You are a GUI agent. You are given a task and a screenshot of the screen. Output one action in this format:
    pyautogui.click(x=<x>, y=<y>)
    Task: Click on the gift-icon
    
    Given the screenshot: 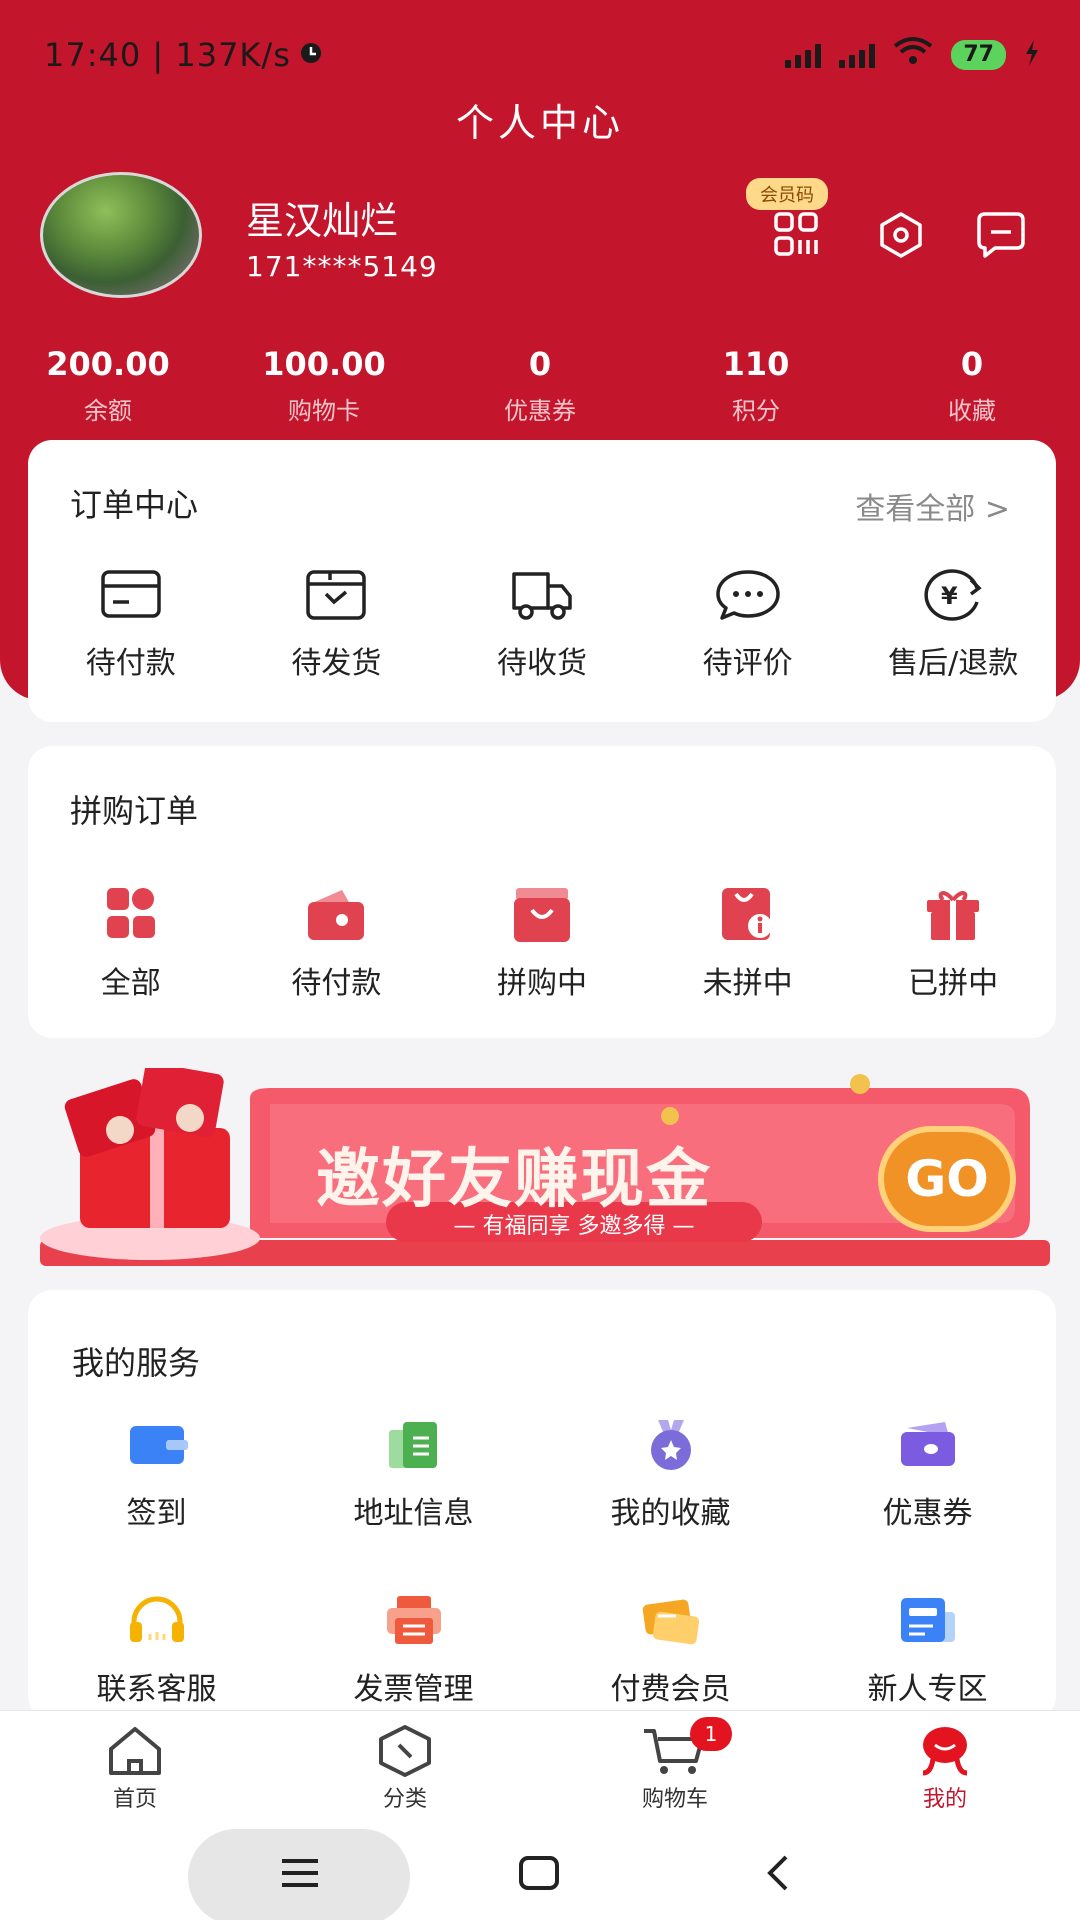 What is the action you would take?
    pyautogui.click(x=953, y=915)
    